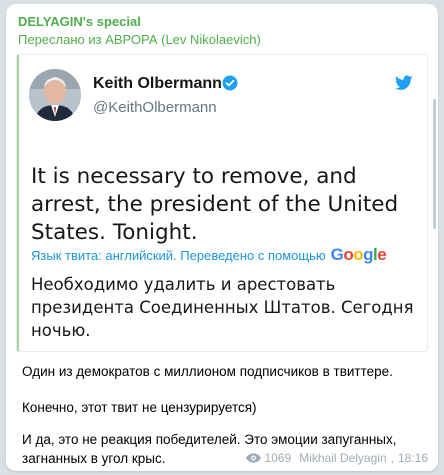 This screenshot has height=475, width=444. What do you see at coordinates (358, 254) in the screenshot?
I see `google-logo: Google` at bounding box center [358, 254].